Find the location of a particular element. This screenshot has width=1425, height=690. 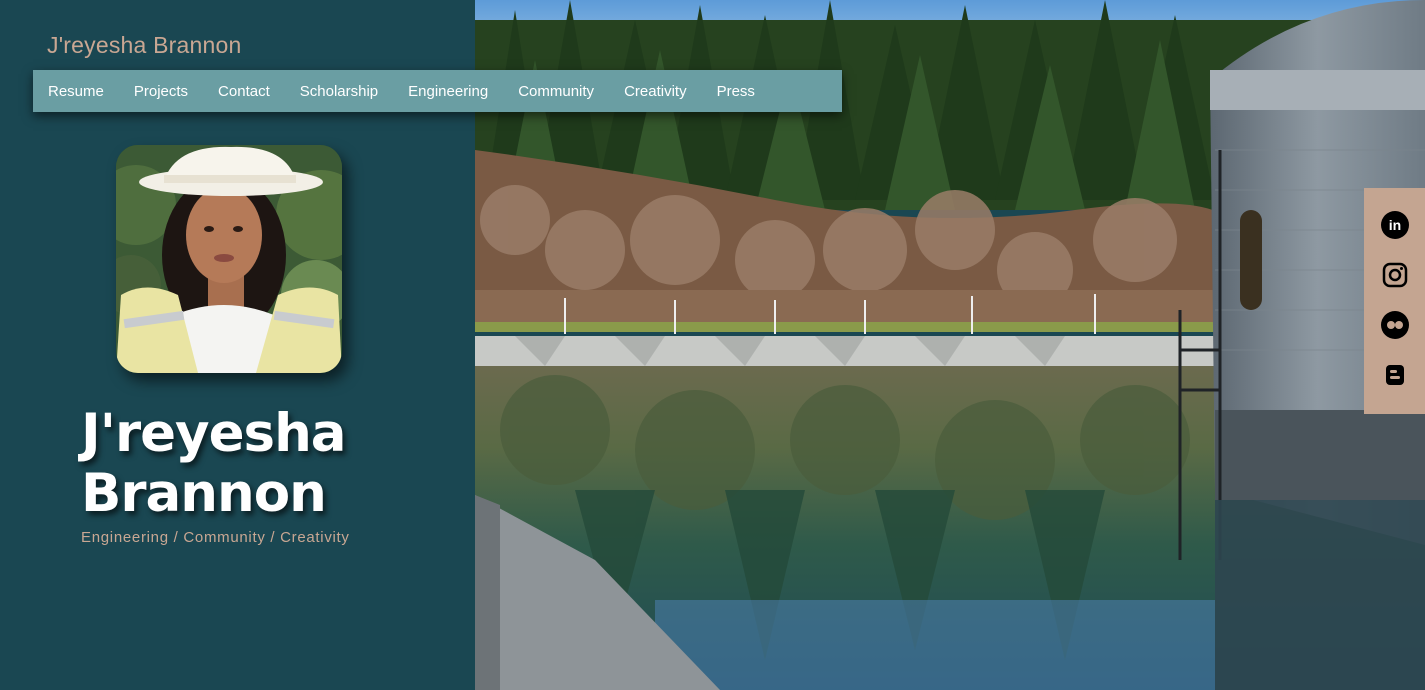

nav-item-resume: Resume is located at coordinates (76, 91).